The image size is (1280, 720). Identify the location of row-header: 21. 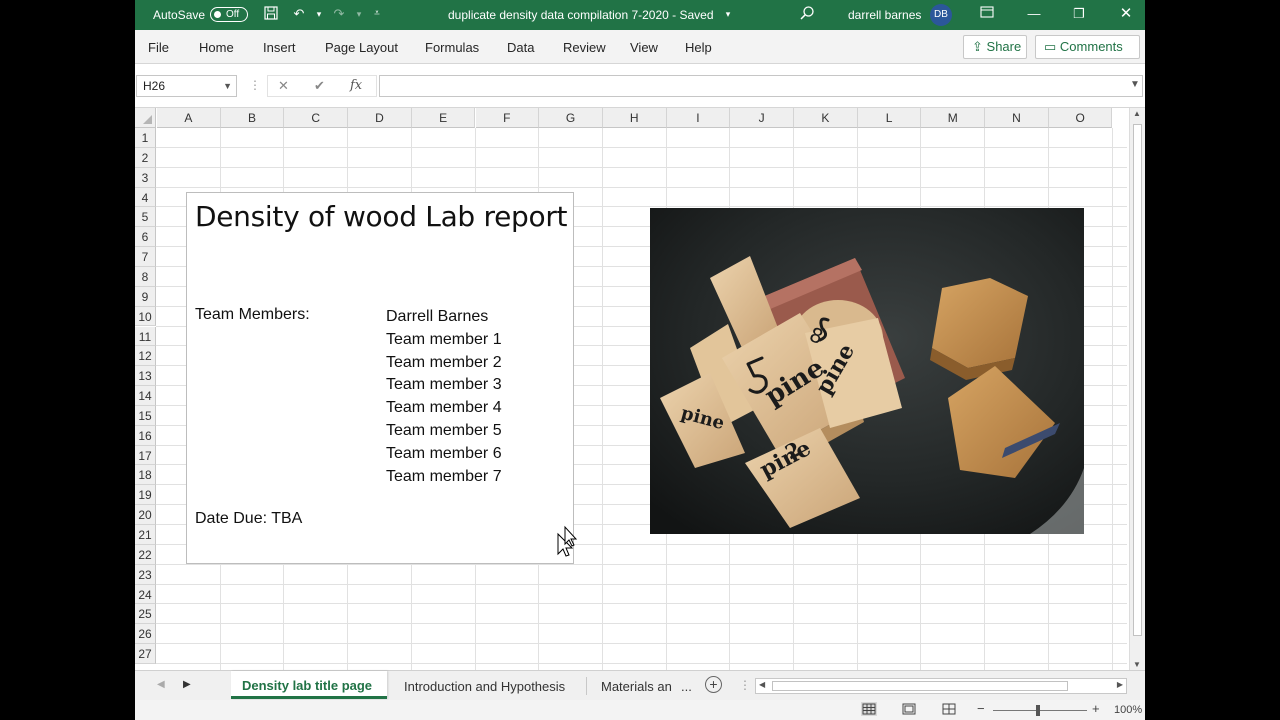
(145, 535).